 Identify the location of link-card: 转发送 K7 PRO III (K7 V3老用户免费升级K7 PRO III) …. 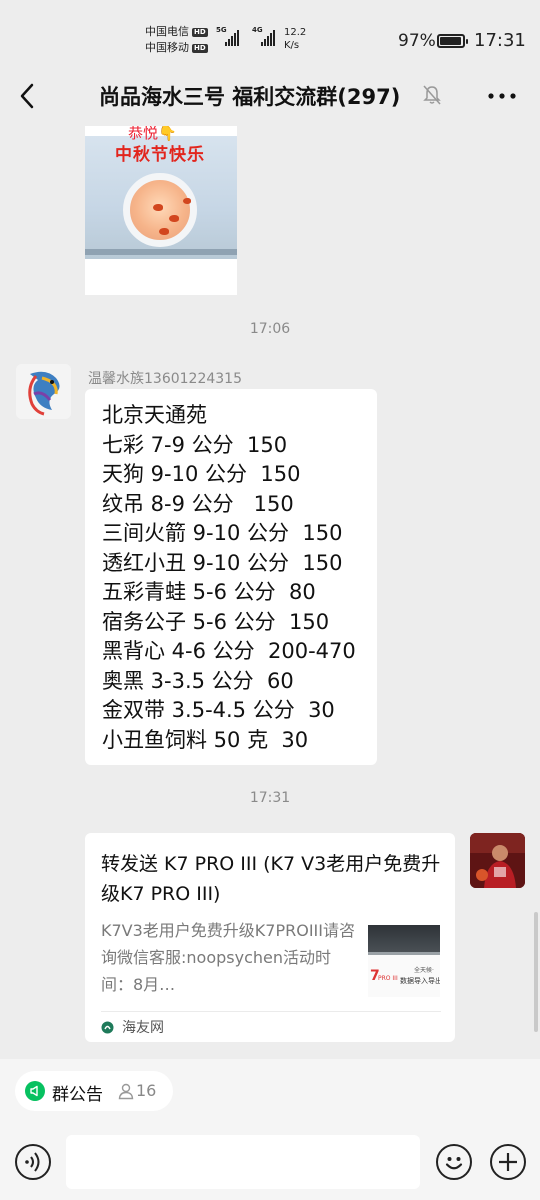
(270, 937).